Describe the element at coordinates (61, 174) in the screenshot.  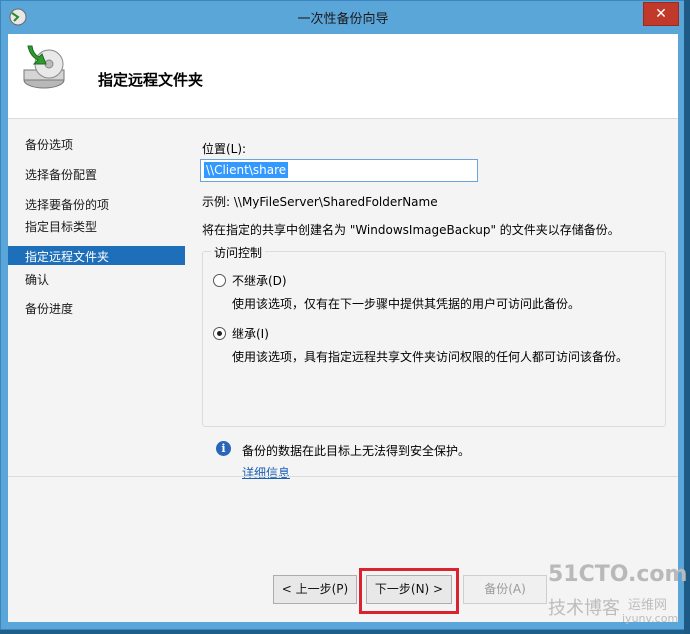
I see `step-select-config: 选择备份配置` at that location.